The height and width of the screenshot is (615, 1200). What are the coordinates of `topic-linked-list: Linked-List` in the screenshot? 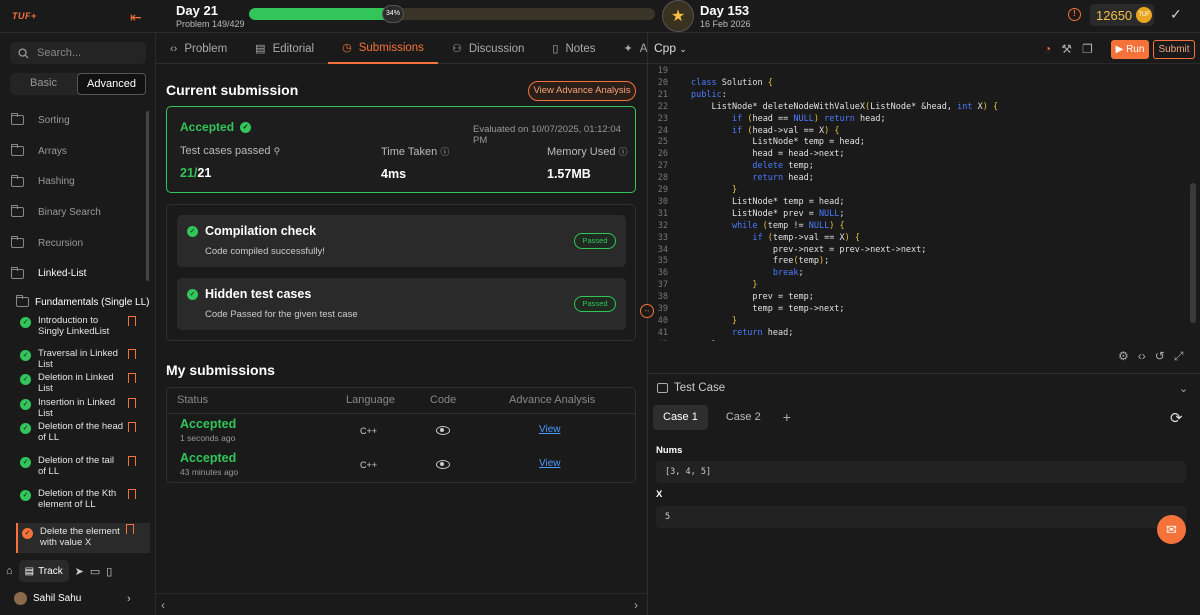 It's located at (75, 273).